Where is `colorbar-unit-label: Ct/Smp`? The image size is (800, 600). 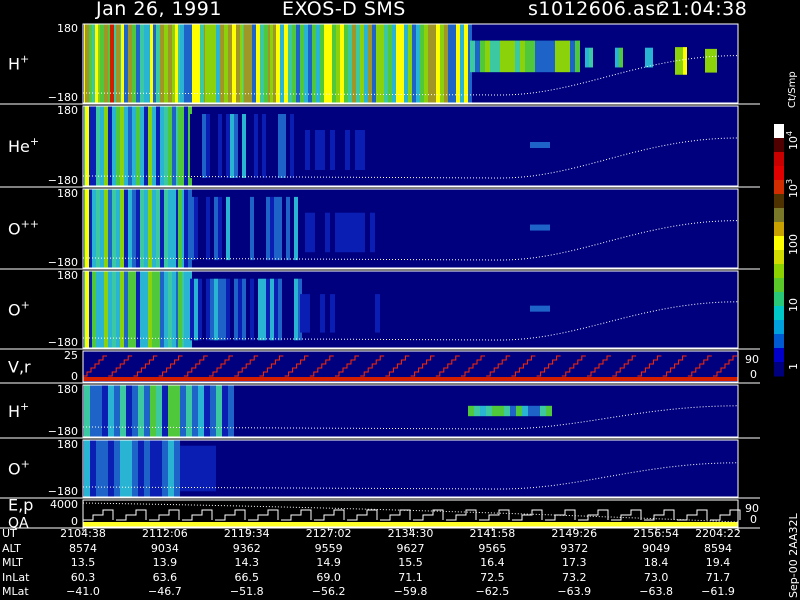
colorbar-unit-label: Ct/Smp is located at coordinates (792, 89).